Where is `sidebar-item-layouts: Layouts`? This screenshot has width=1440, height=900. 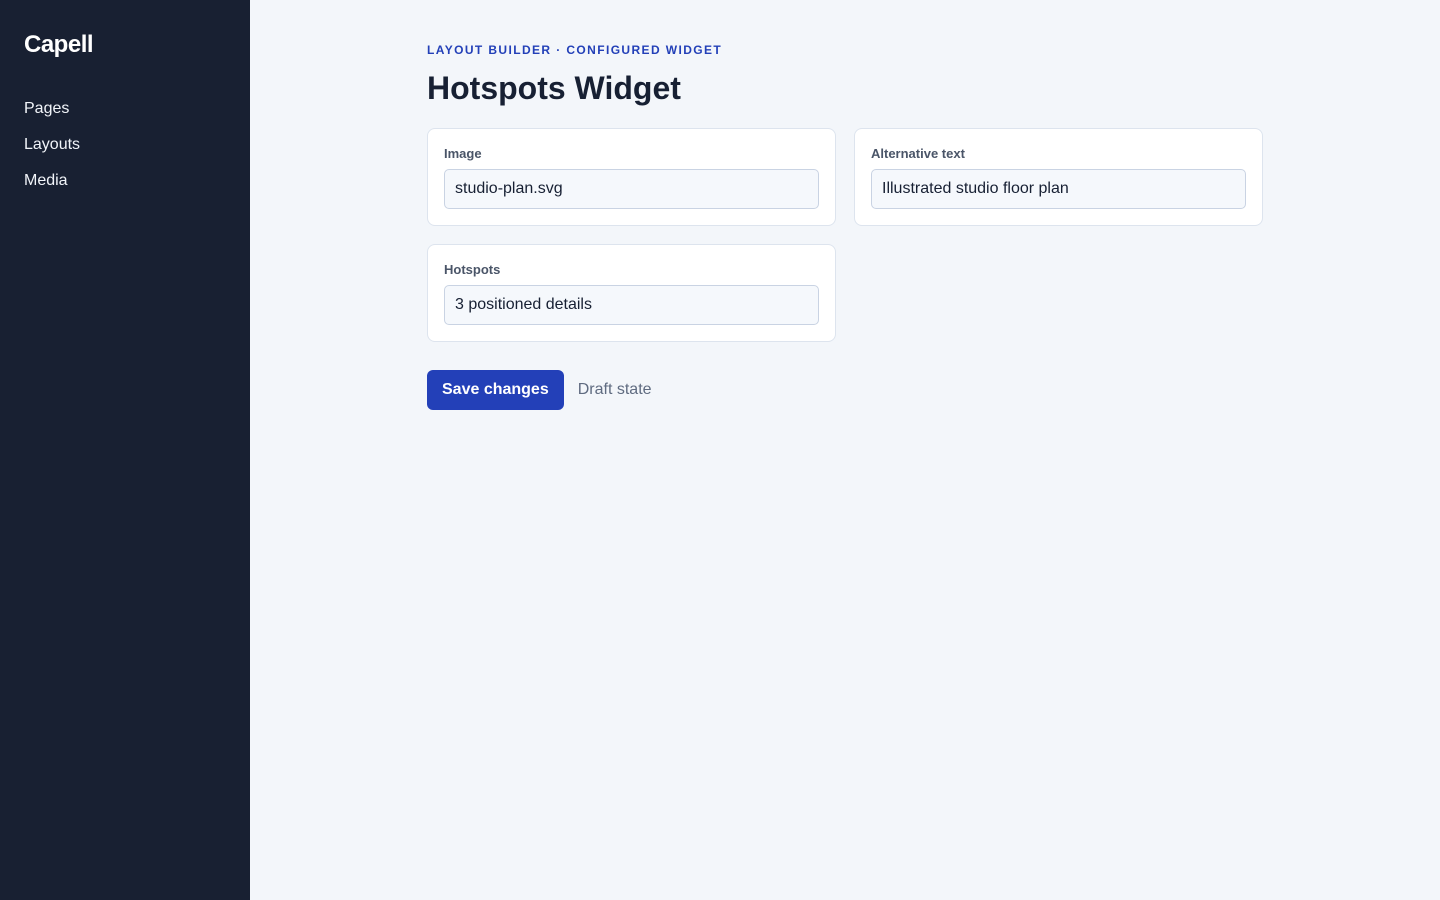 sidebar-item-layouts: Layouts is located at coordinates (52, 152).